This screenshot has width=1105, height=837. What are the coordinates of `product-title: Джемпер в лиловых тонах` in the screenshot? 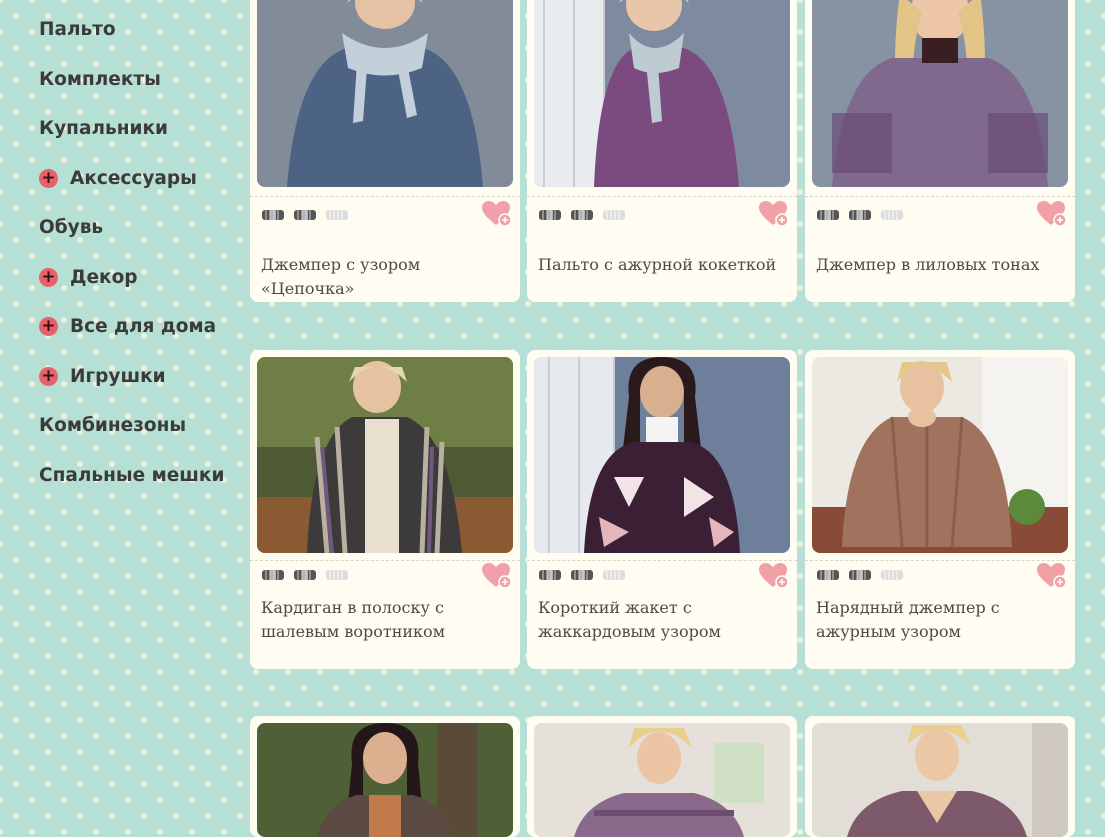 It's located at (938, 265).